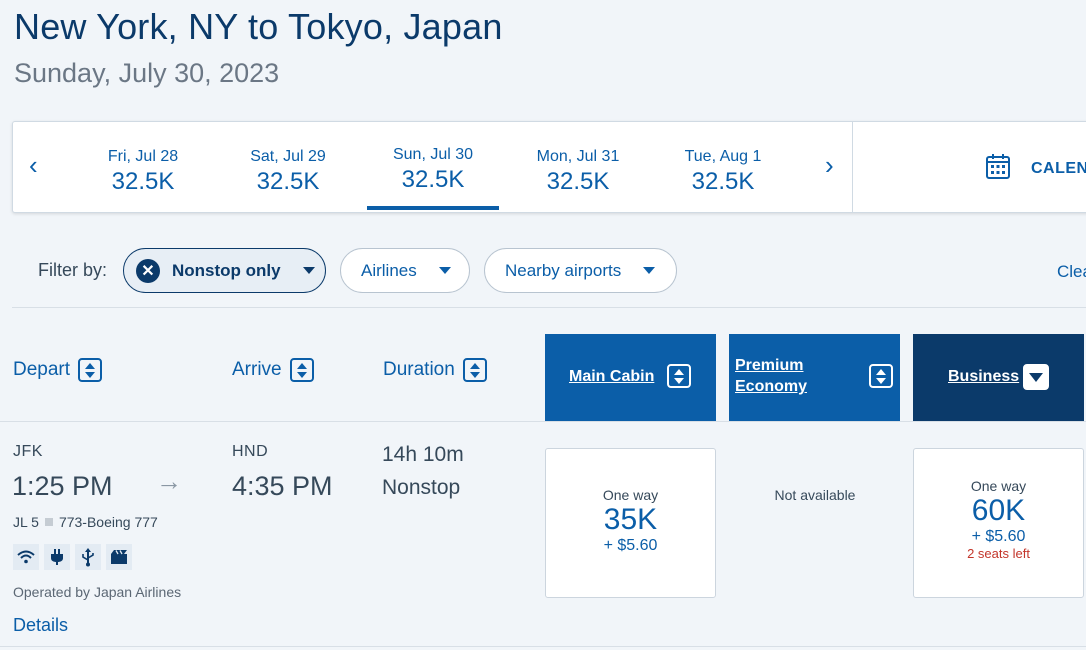 This screenshot has height=650, width=1086. Describe the element at coordinates (88, 557) in the screenshot. I see `usb-icon` at that location.